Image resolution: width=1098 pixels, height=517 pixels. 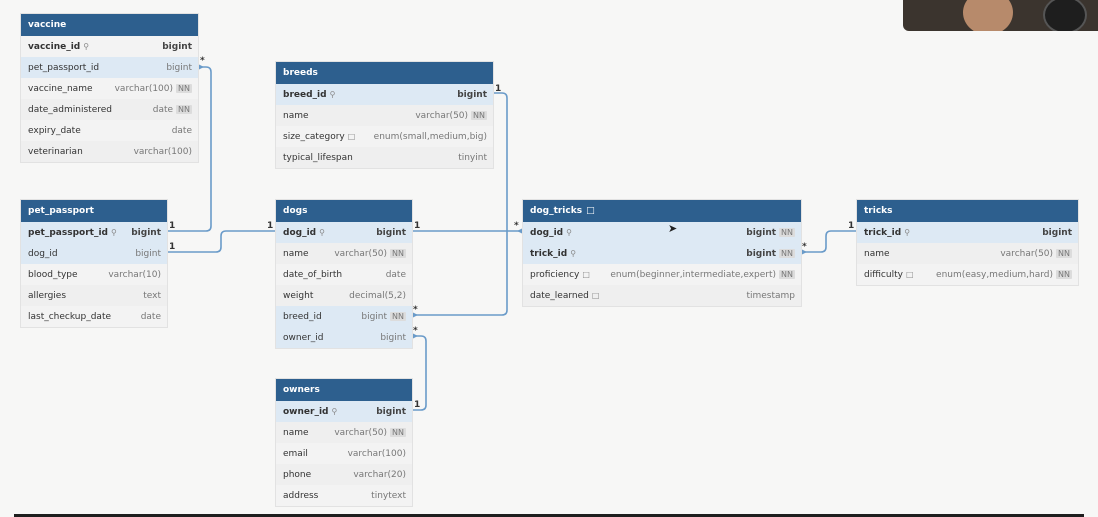 I want to click on column-name: typical_lifespan, so click(x=318, y=158).